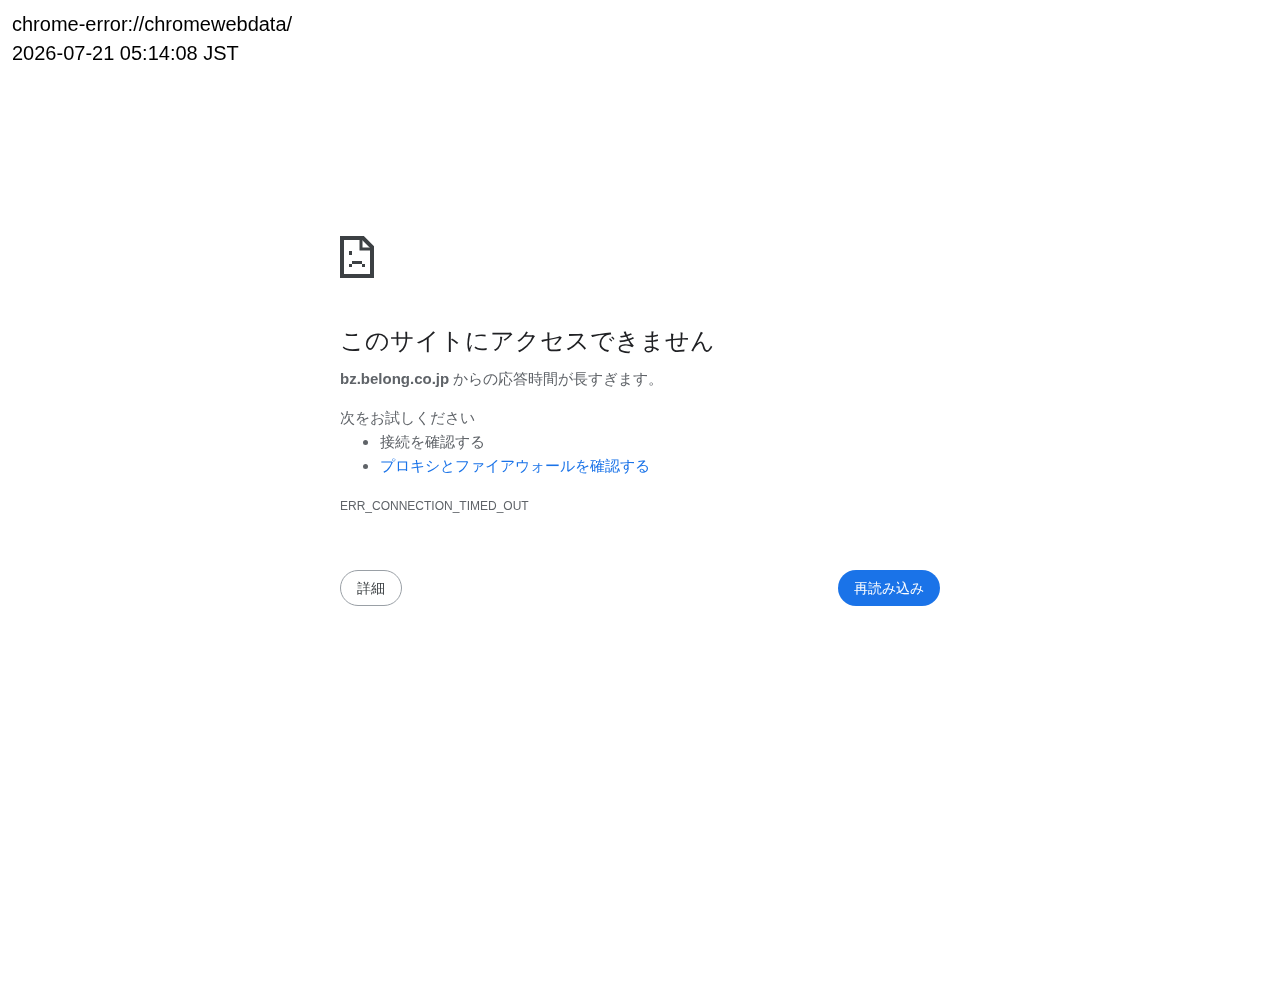  I want to click on reload-button: 再読み込み, so click(889, 588).